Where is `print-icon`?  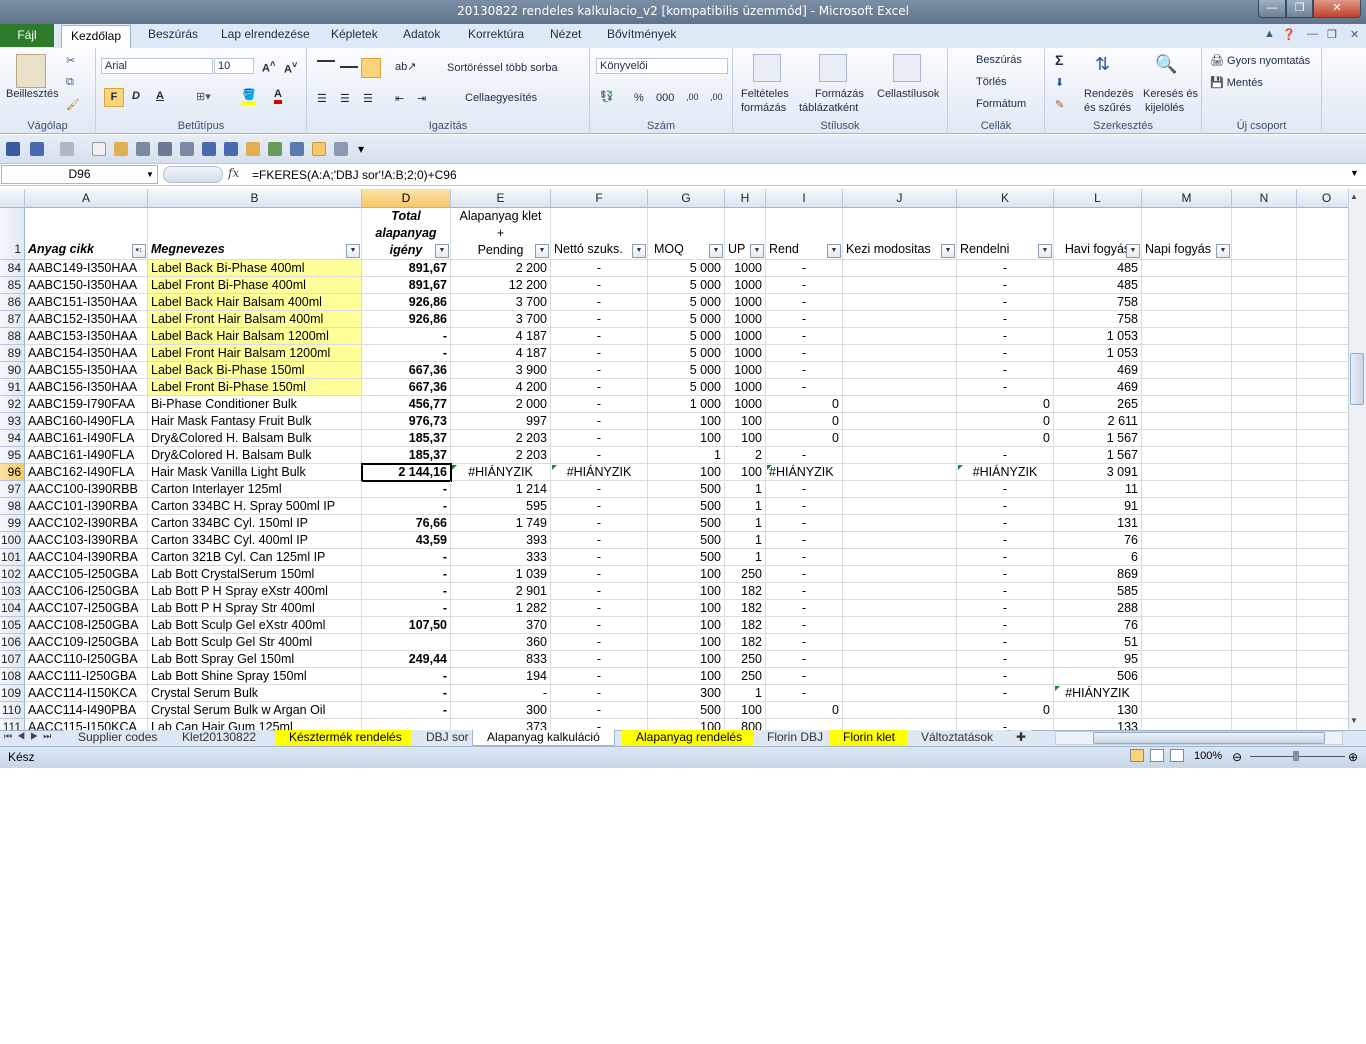 print-icon is located at coordinates (165, 149).